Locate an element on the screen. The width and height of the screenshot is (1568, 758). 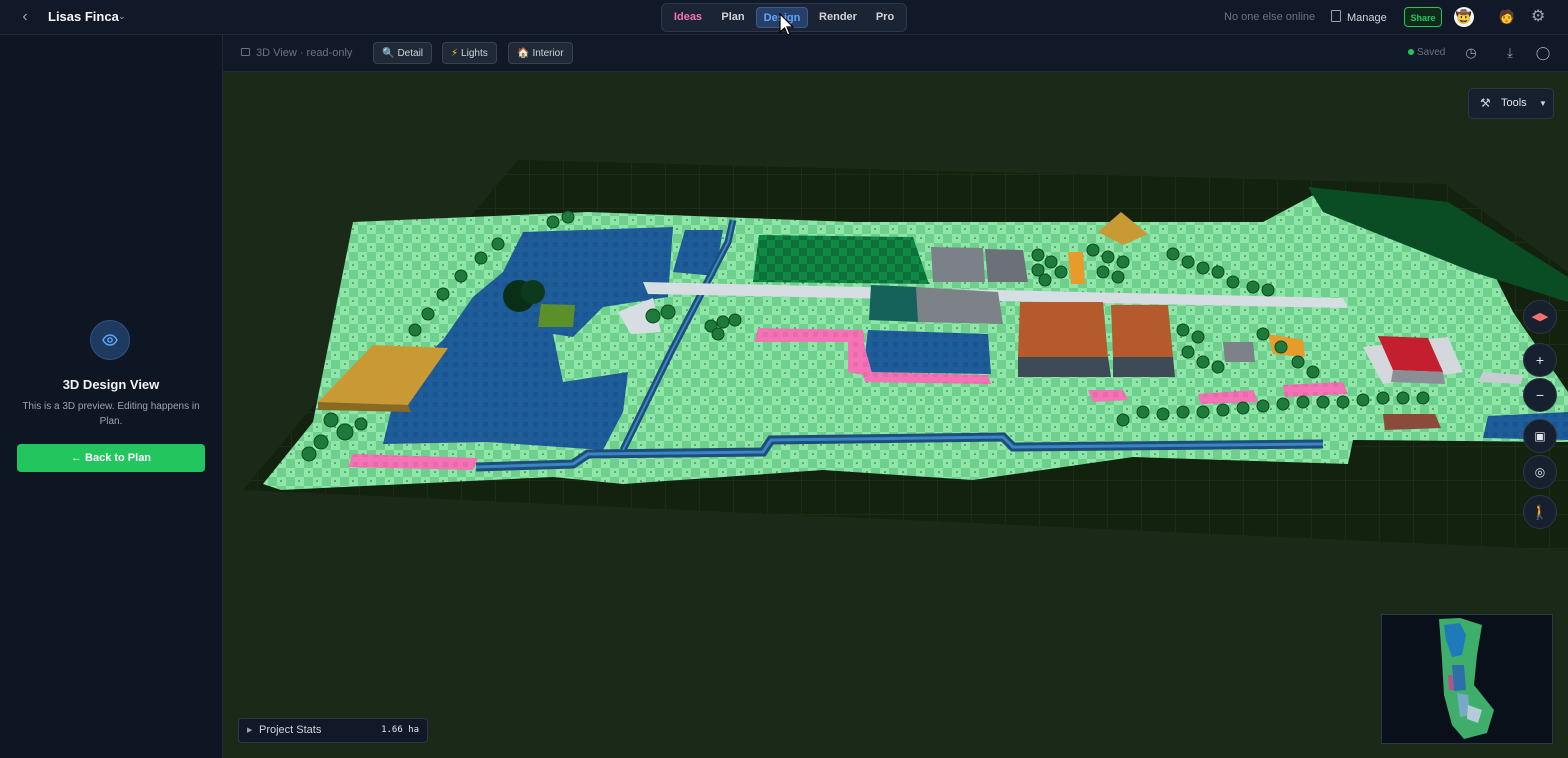
download-icon: ⤓ is located at coordinates (1510, 53).